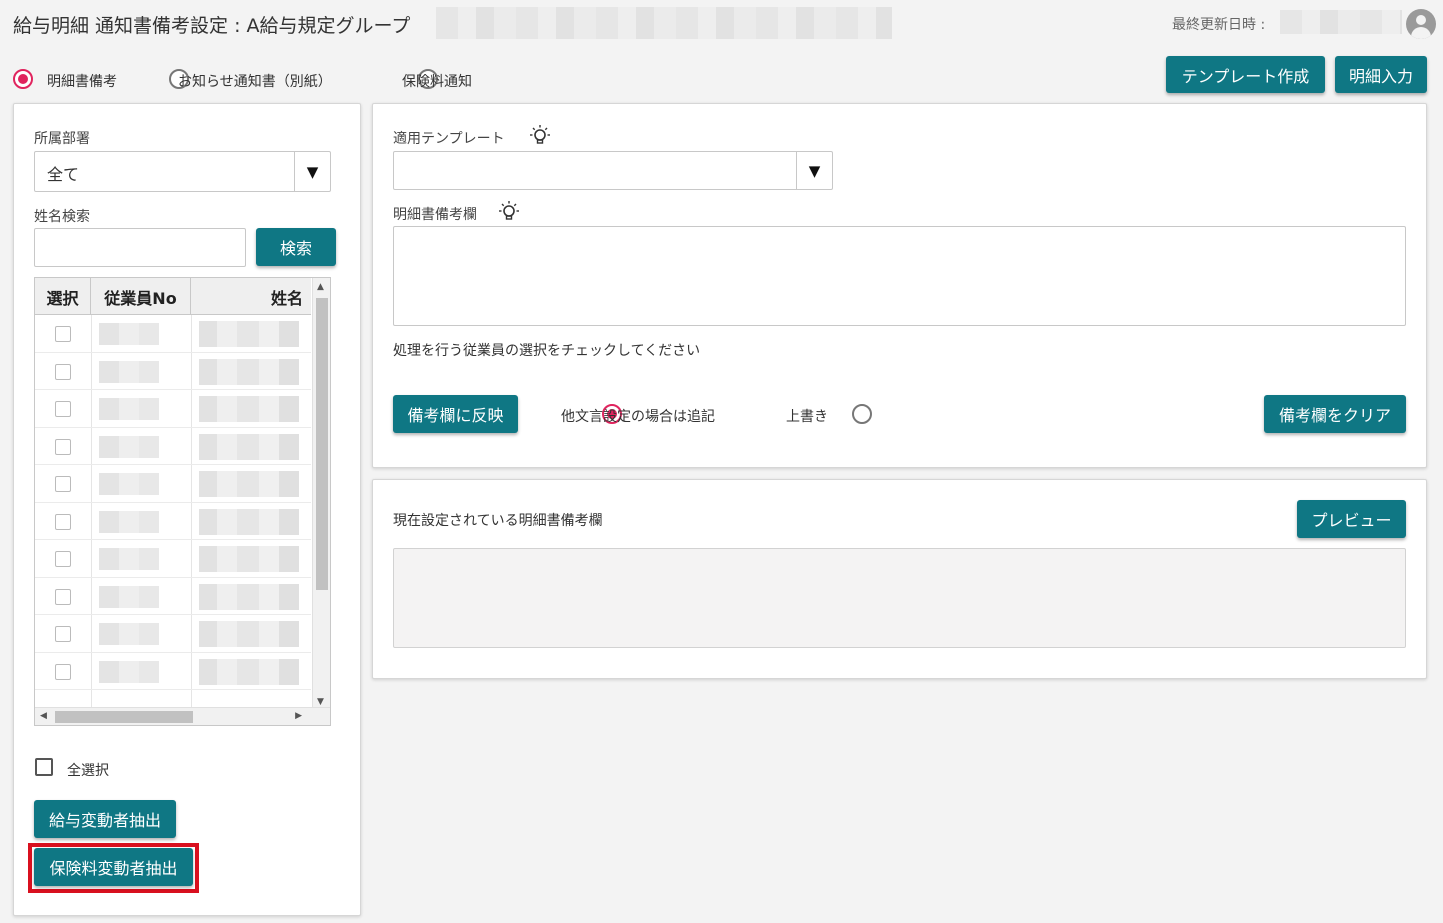 The width and height of the screenshot is (1443, 923). Describe the element at coordinates (296, 247) in the screenshot. I see `search-button: 検索` at that location.